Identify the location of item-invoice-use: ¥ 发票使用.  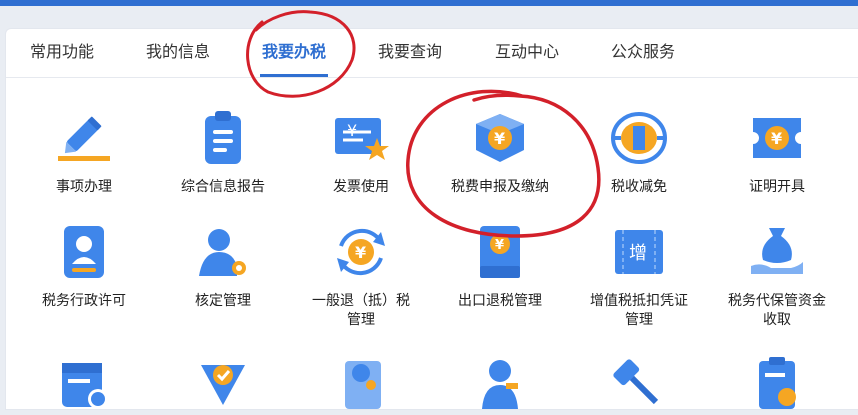
(361, 152).